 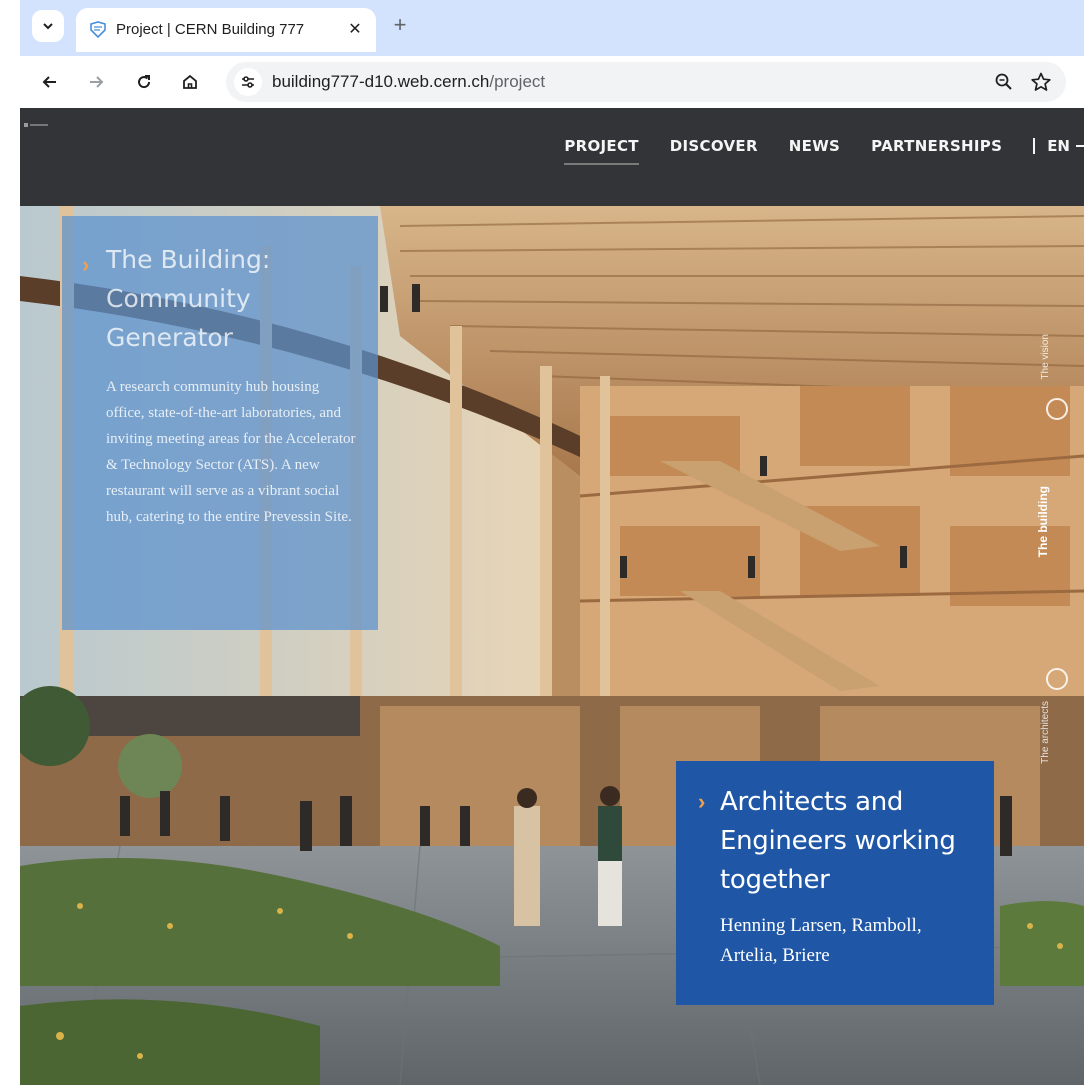 I want to click on building-intro-title: The Building: Community Generator, so click(x=188, y=298).